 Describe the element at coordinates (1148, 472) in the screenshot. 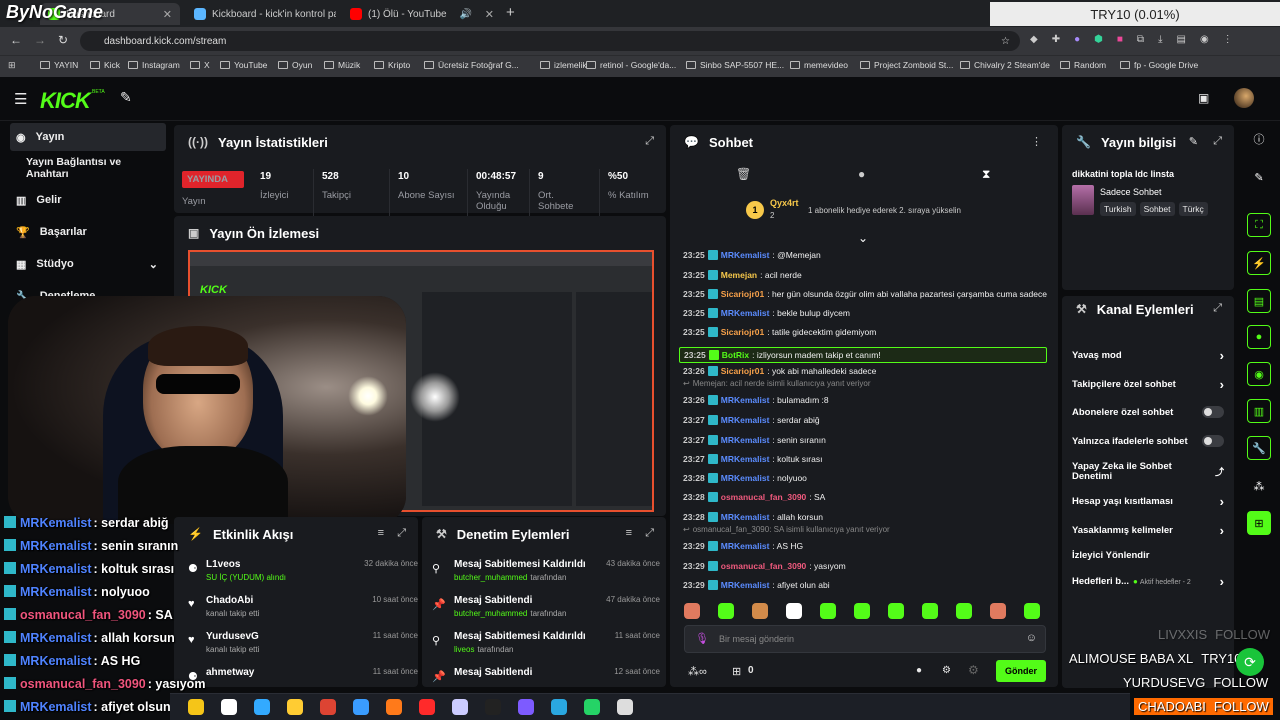

I see `channel-action-item: Yapay Zeka ile Sohbet Denetimi ⤴` at that location.